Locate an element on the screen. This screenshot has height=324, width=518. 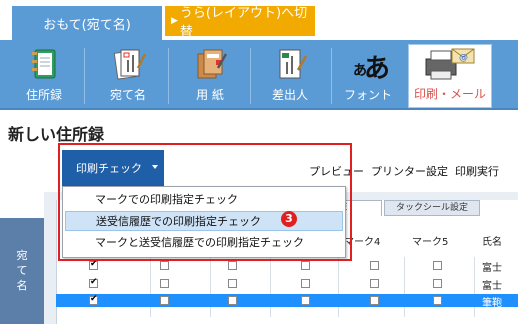
ribbon-print-mail-button: @ 印刷・メール is located at coordinates (450, 76).